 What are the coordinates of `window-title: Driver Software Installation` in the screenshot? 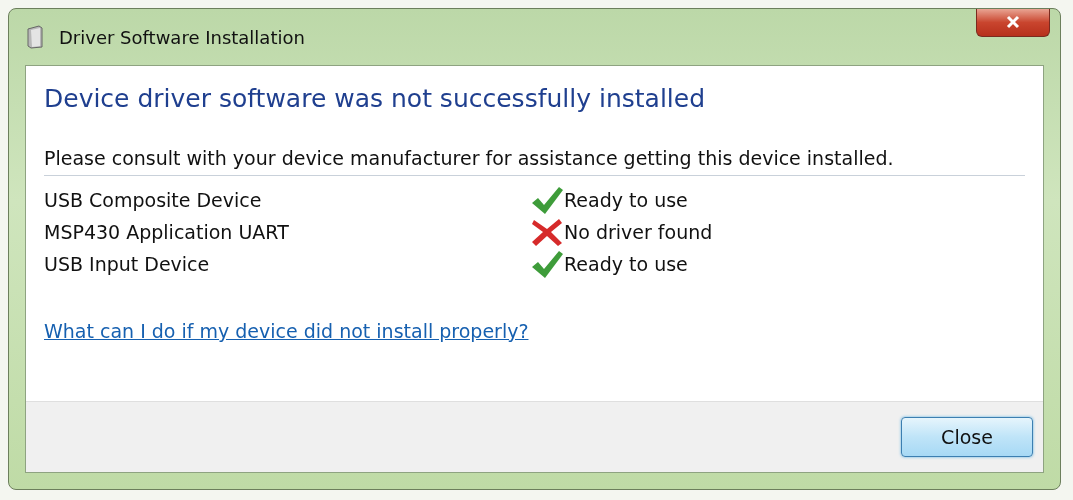 It's located at (182, 37).